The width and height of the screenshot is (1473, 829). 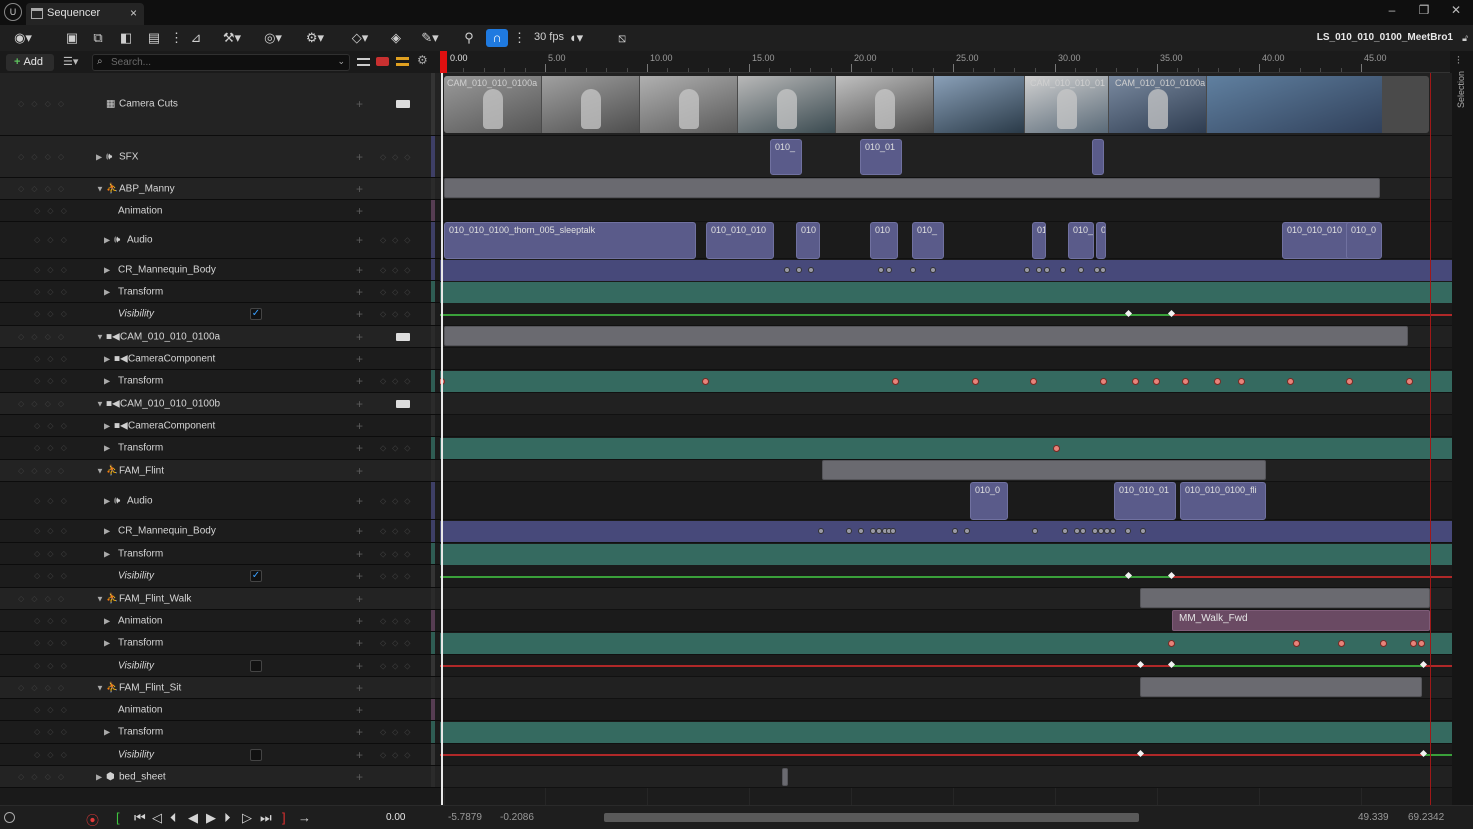 I want to click on keyframe-edit-icon: ⊿, so click(x=196, y=38).